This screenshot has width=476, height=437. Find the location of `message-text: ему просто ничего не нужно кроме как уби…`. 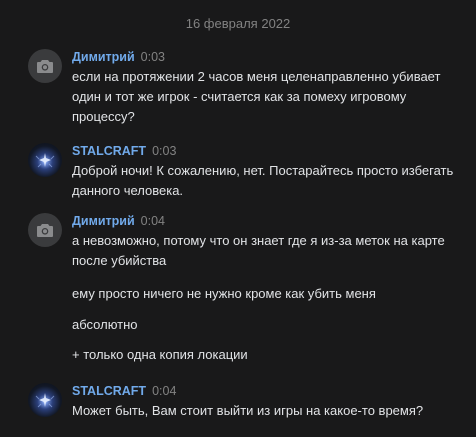

message-text: ему просто ничего не нужно кроме как уби… is located at coordinates (224, 293).